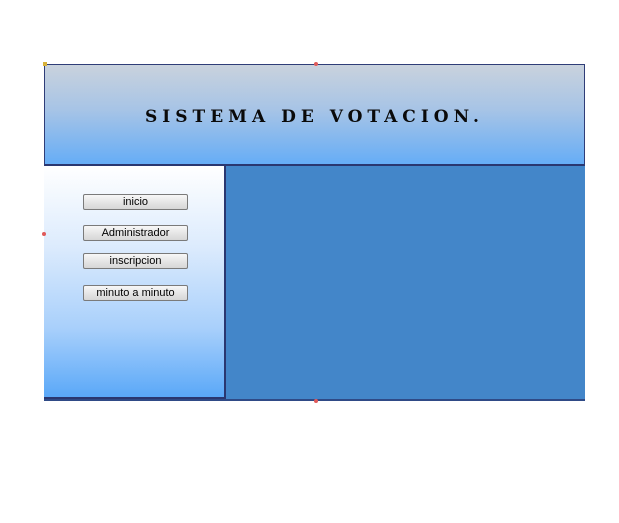 Image resolution: width=619 pixels, height=523 pixels. What do you see at coordinates (135, 293) in the screenshot?
I see `minuto-a-minuto-button: minuto a minuto` at bounding box center [135, 293].